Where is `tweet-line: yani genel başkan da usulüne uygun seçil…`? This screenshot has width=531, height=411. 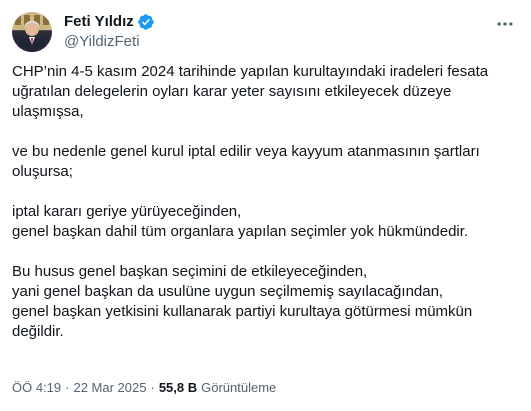
tweet-line: yani genel başkan da usulüne uygun seçil… is located at coordinates (228, 291).